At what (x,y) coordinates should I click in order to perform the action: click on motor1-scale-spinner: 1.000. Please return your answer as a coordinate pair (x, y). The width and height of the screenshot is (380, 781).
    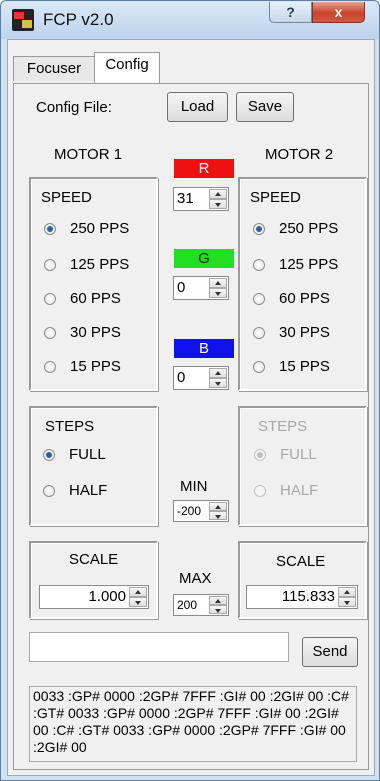
    Looking at the image, I should click on (94, 597).